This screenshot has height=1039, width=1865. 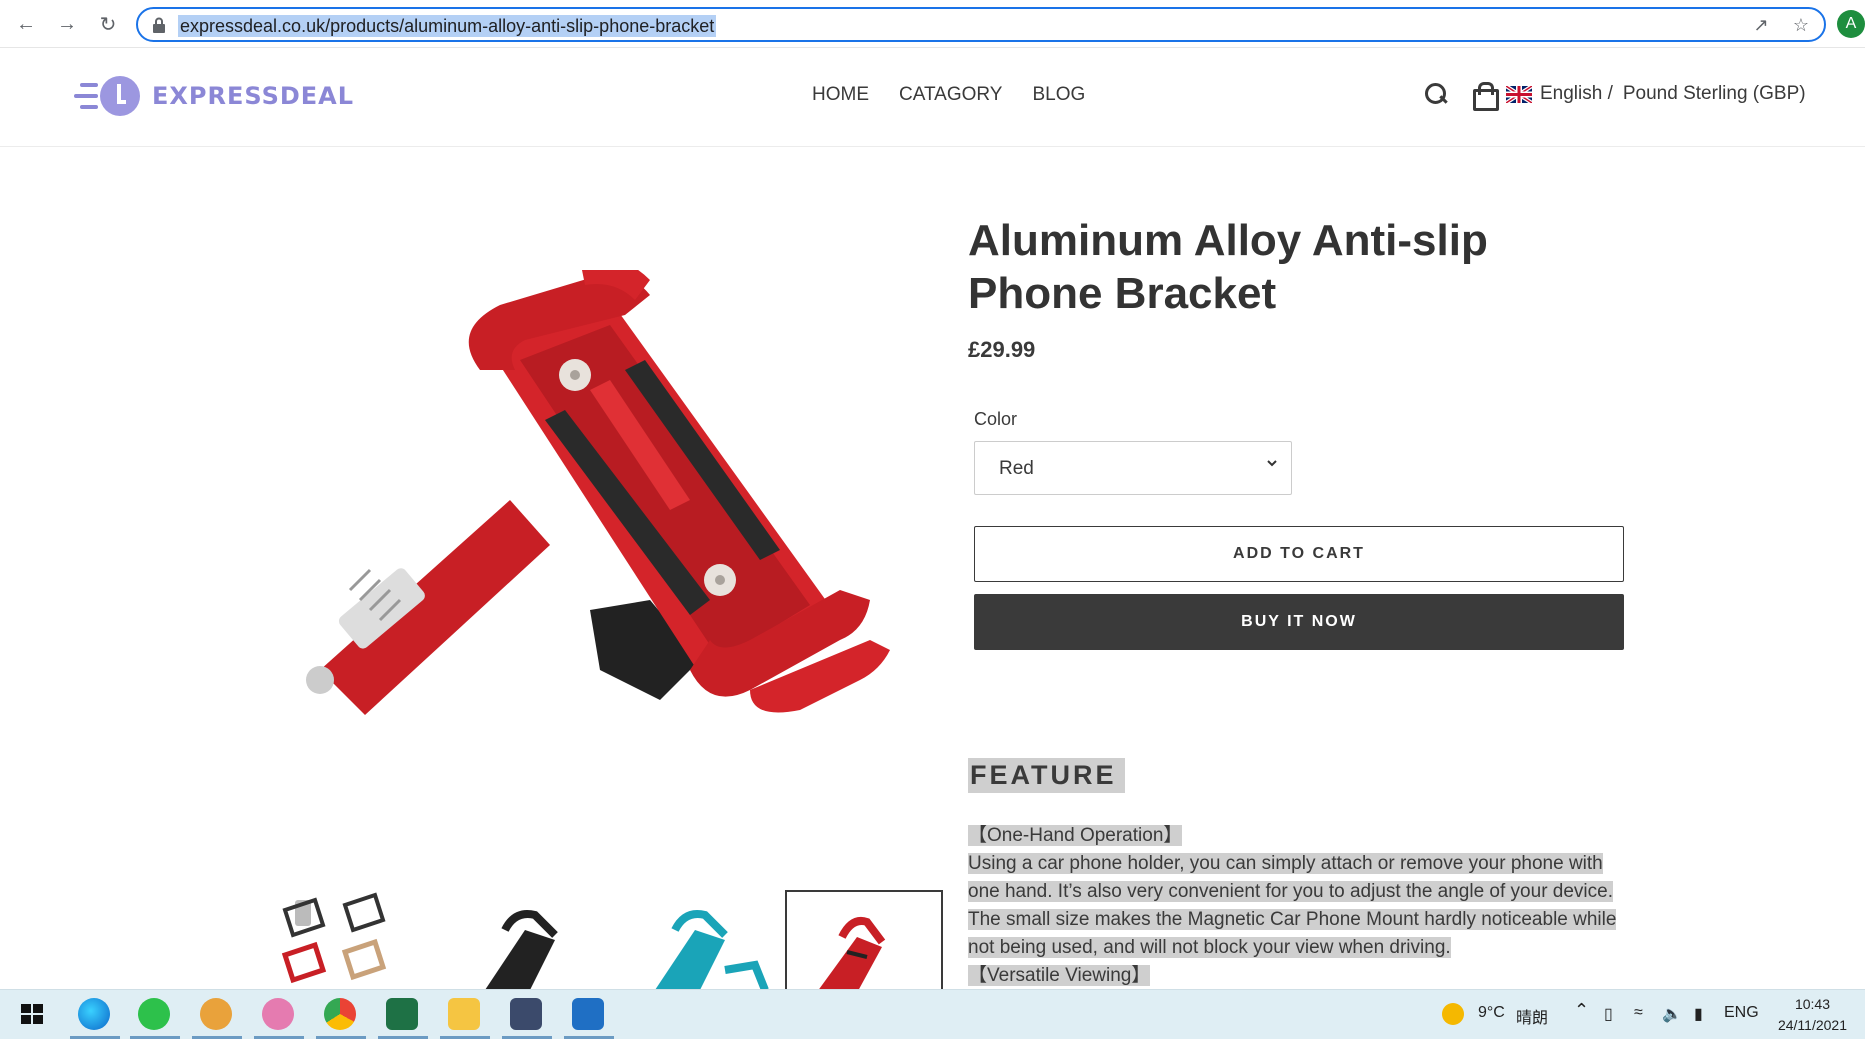 I want to click on edge-icon, so click(x=94, y=1014).